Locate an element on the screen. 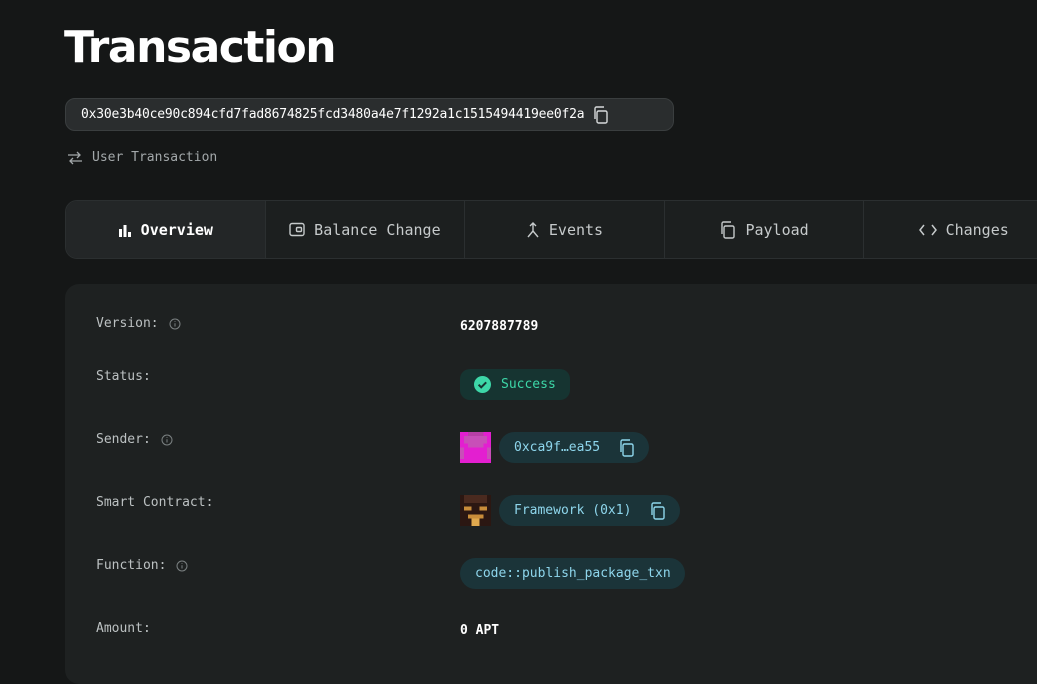 Image resolution: width=1037 pixels, height=684 pixels. smart-contract-label: Smart Contract: is located at coordinates (155, 502).